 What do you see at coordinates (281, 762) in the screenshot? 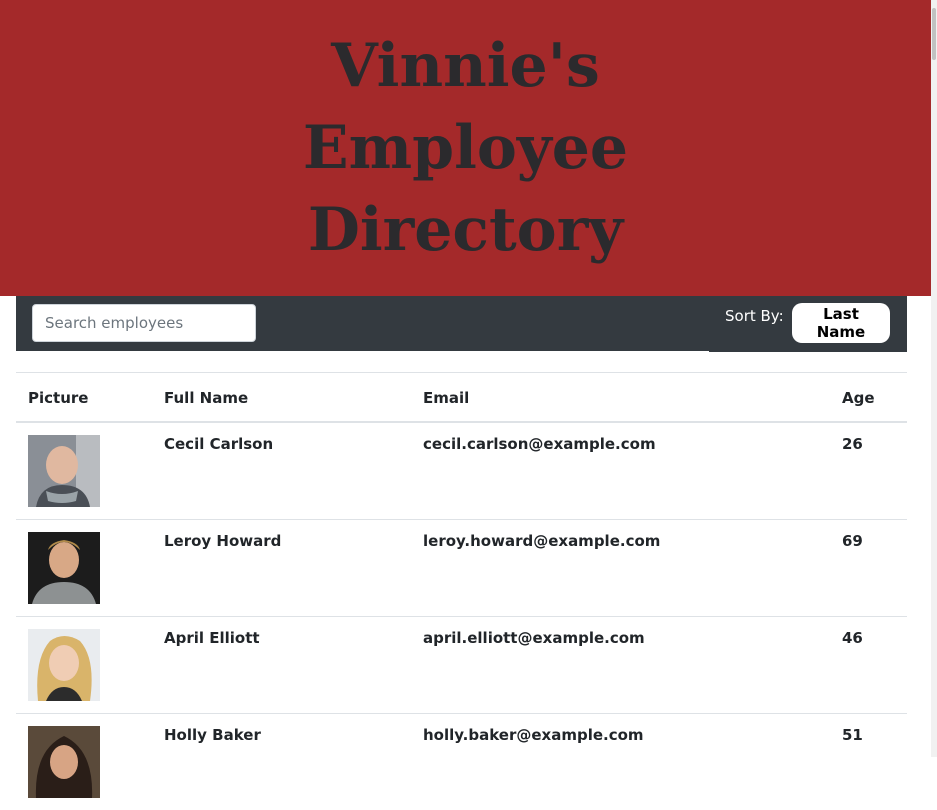
I see `employee-name: Holly Baker` at bounding box center [281, 762].